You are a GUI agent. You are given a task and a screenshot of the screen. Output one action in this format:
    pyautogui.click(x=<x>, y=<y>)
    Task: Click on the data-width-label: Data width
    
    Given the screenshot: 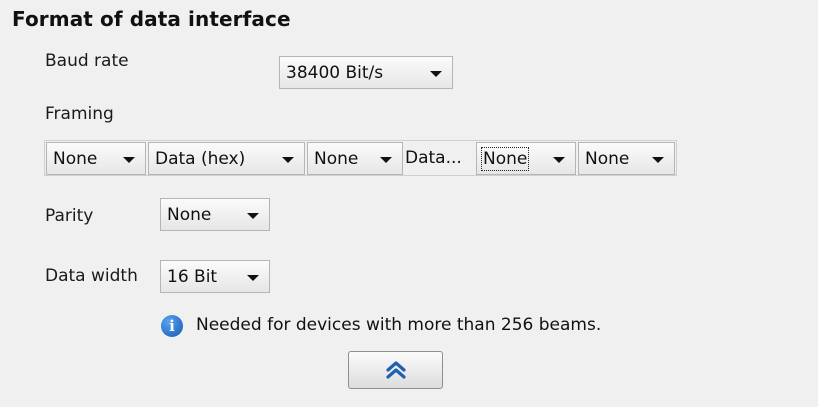 What is the action you would take?
    pyautogui.click(x=91, y=276)
    